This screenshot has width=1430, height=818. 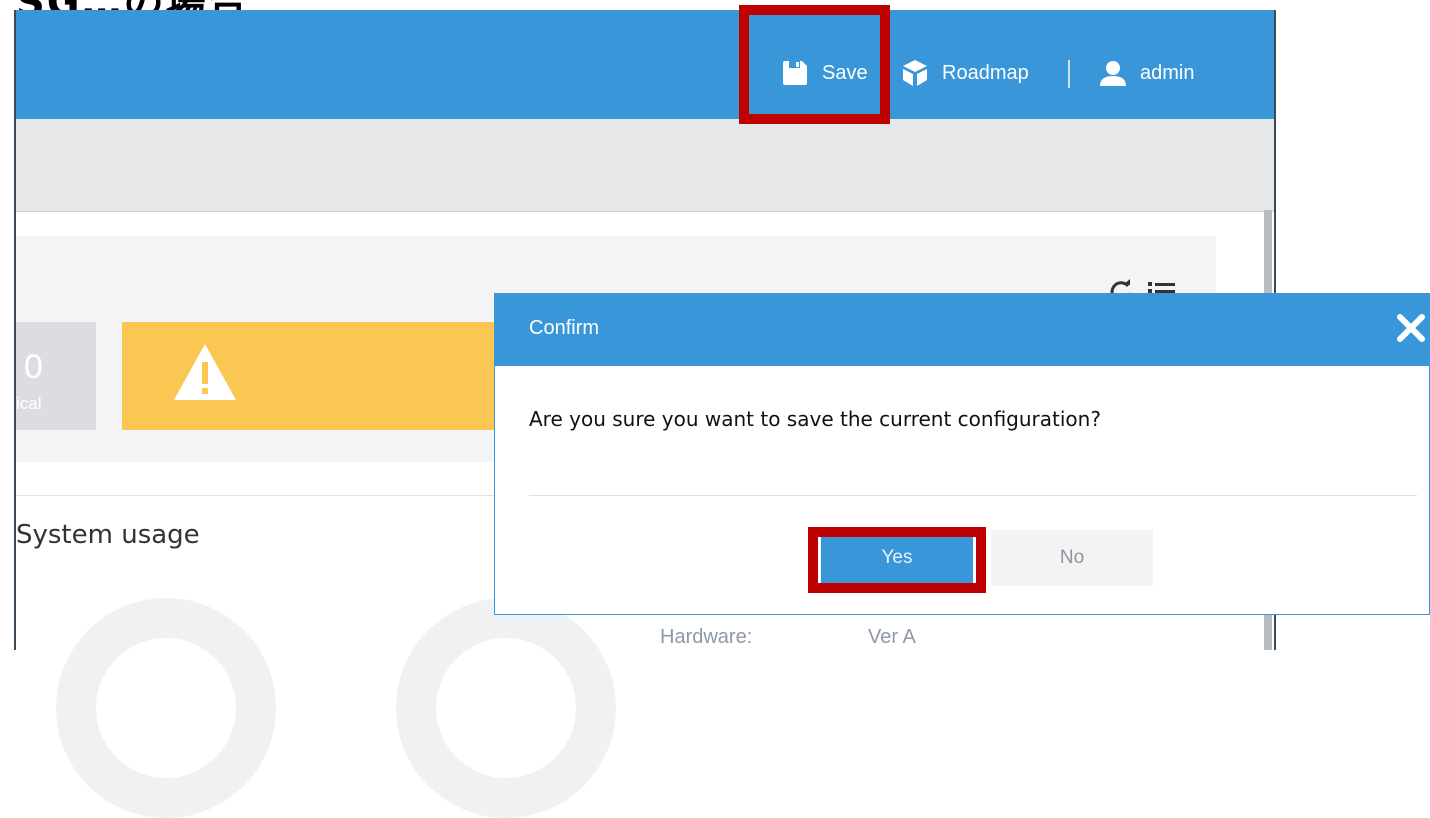 What do you see at coordinates (166, 708) in the screenshot?
I see `usage-gauge-cpu` at bounding box center [166, 708].